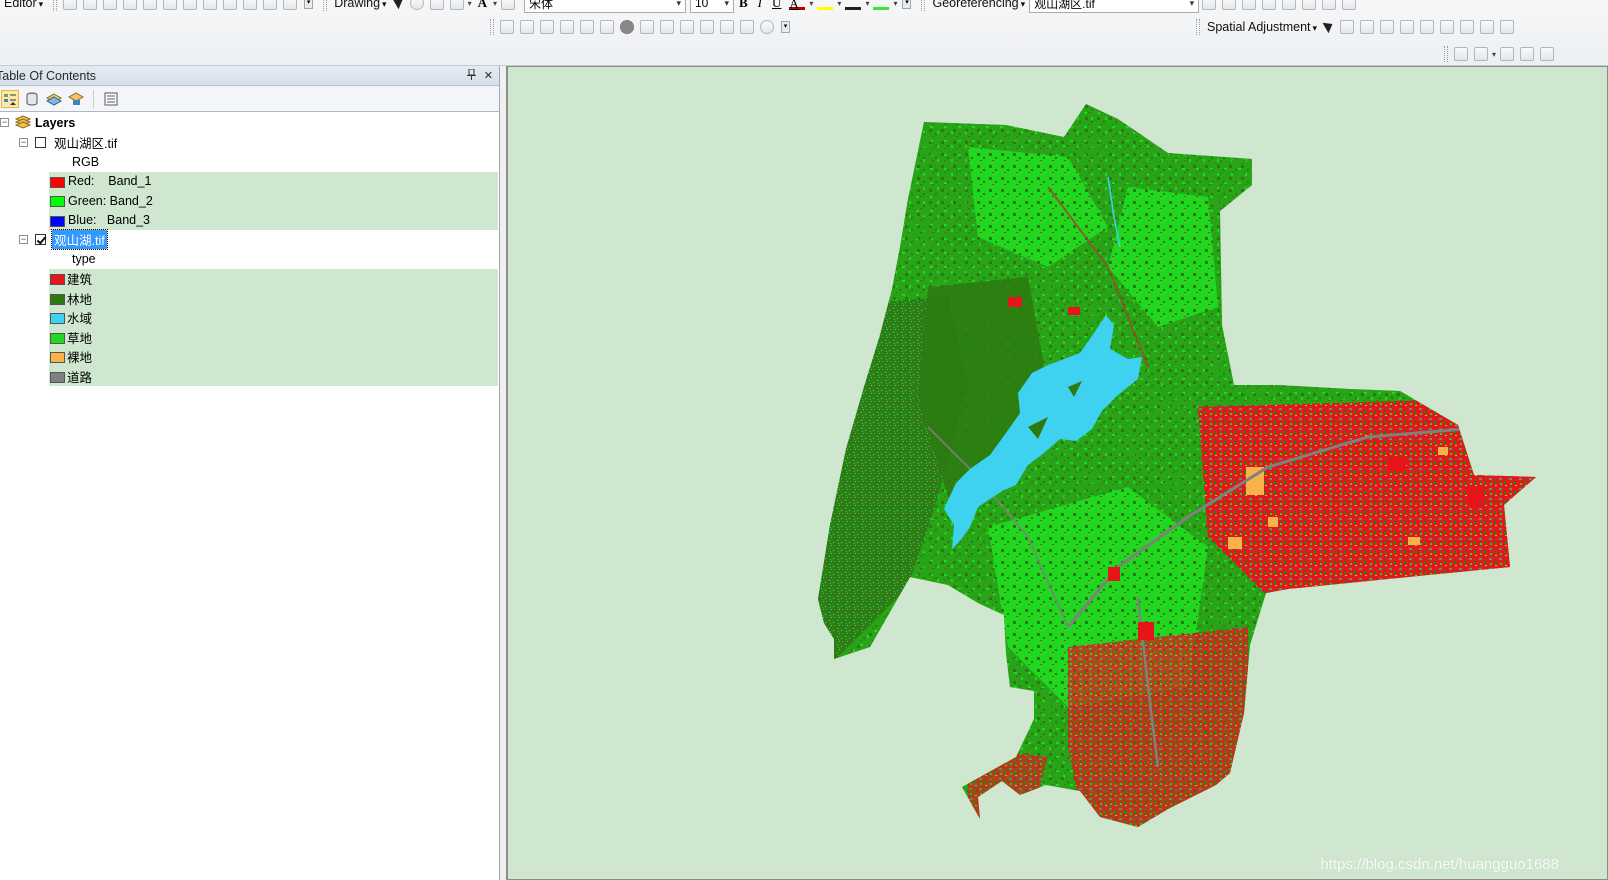 The height and width of the screenshot is (880, 1608). Describe the element at coordinates (607, 27) in the screenshot. I see `adjust-area-icon` at that location.